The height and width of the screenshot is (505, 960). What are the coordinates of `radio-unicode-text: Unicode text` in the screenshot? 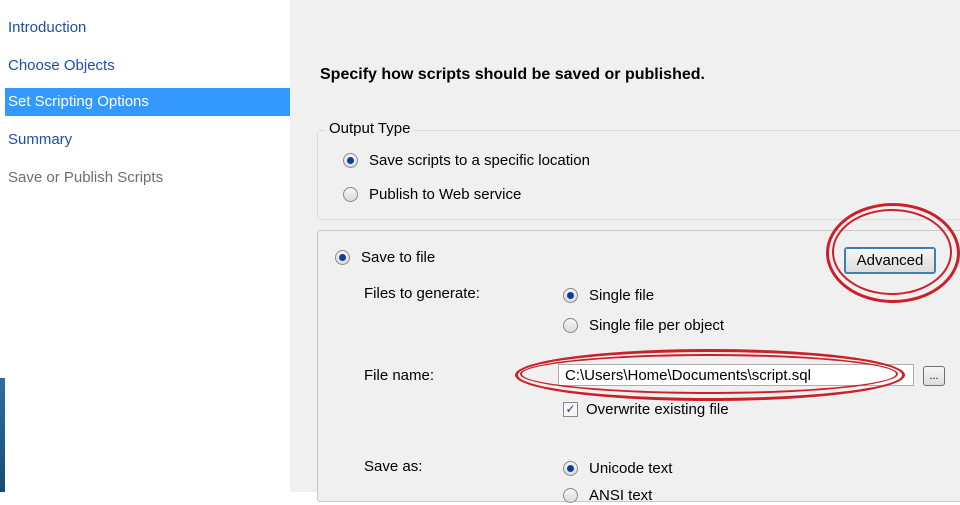 It's located at (617, 468).